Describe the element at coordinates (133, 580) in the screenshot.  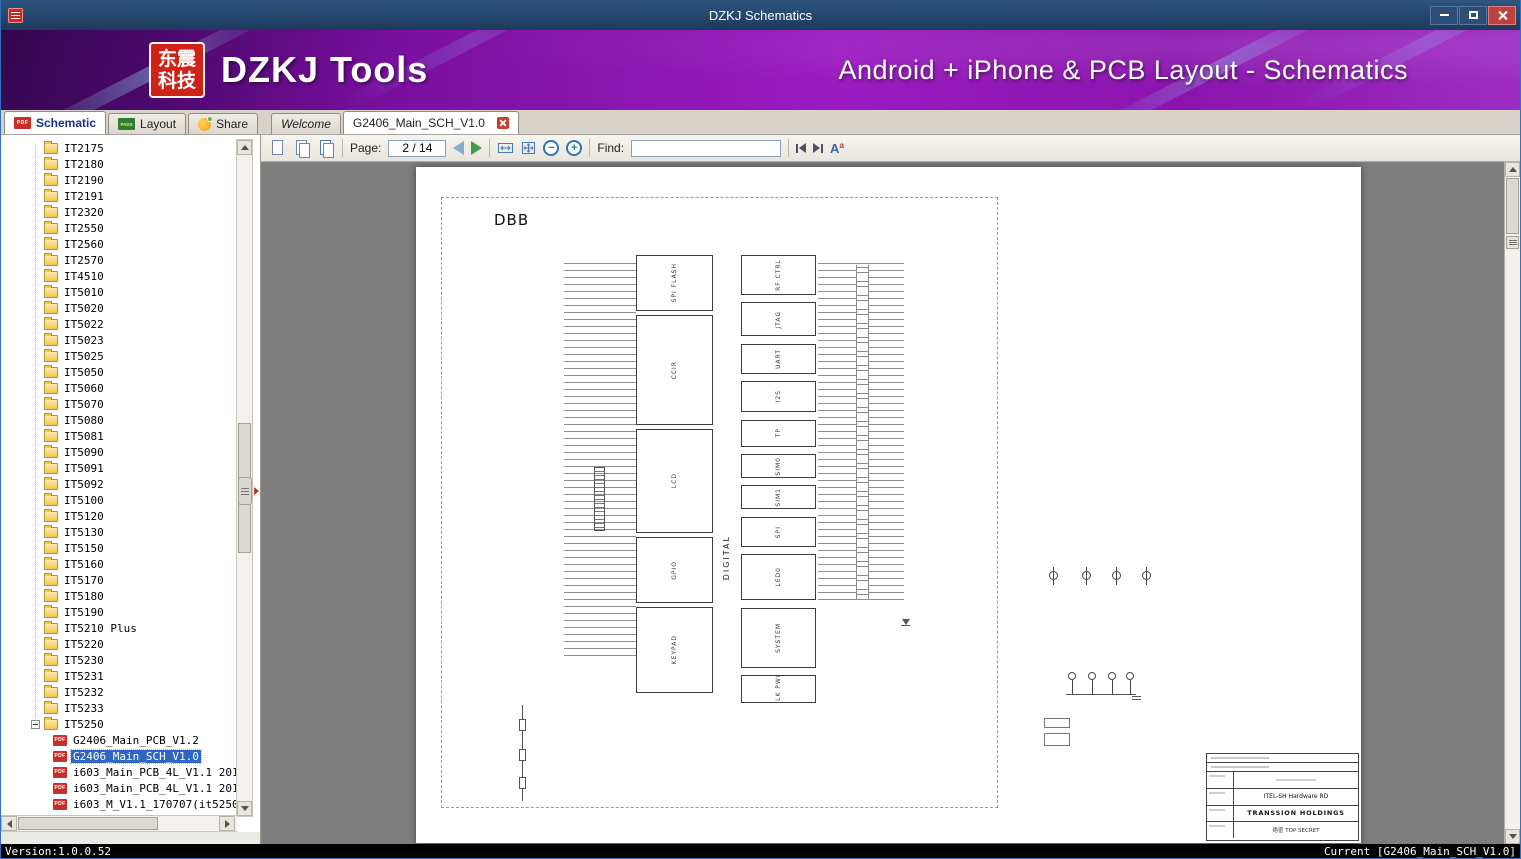
I see `tree-item-folder: IT5170` at that location.